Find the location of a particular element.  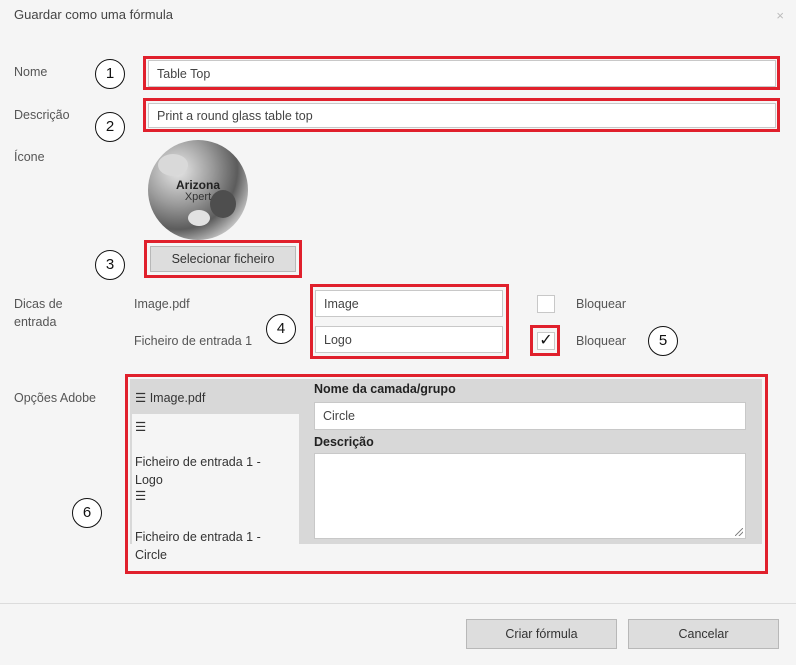

lock-label-logo: Bloquear is located at coordinates (601, 341).